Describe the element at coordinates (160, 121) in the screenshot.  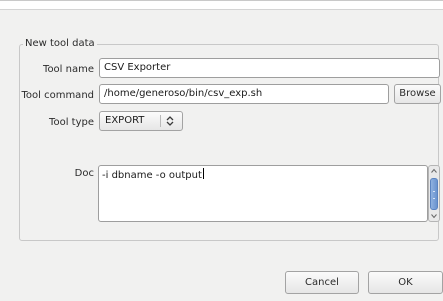
I see `select-divider` at that location.